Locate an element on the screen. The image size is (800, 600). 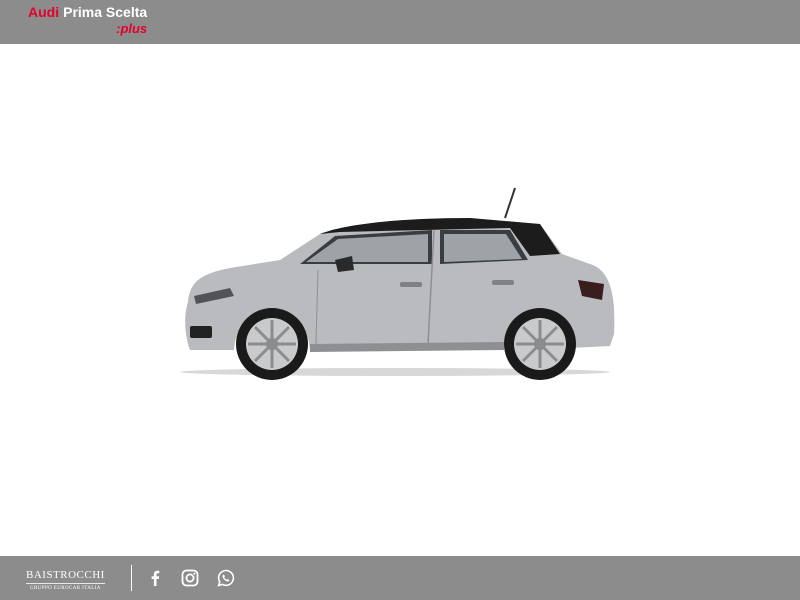
brand-plus-text: :plus is located at coordinates (132, 28).